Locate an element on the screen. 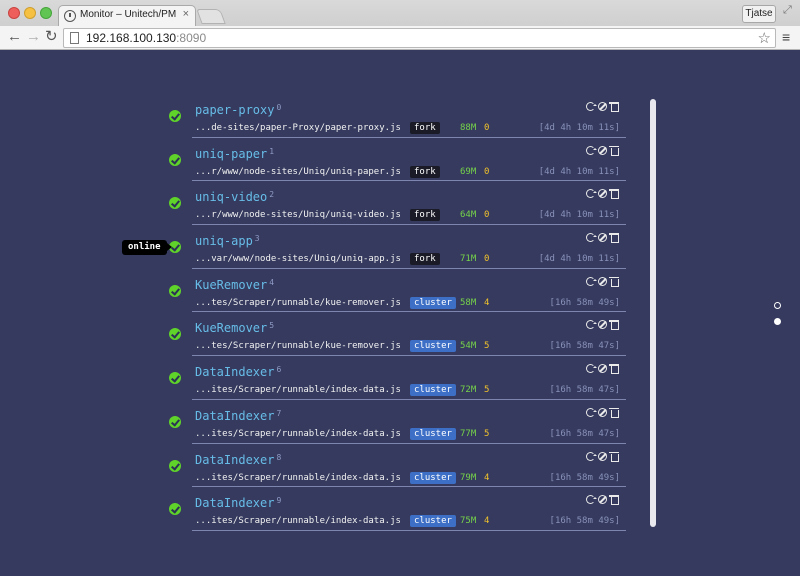 The height and width of the screenshot is (576, 800). star-icon: ☆ is located at coordinates (764, 38).